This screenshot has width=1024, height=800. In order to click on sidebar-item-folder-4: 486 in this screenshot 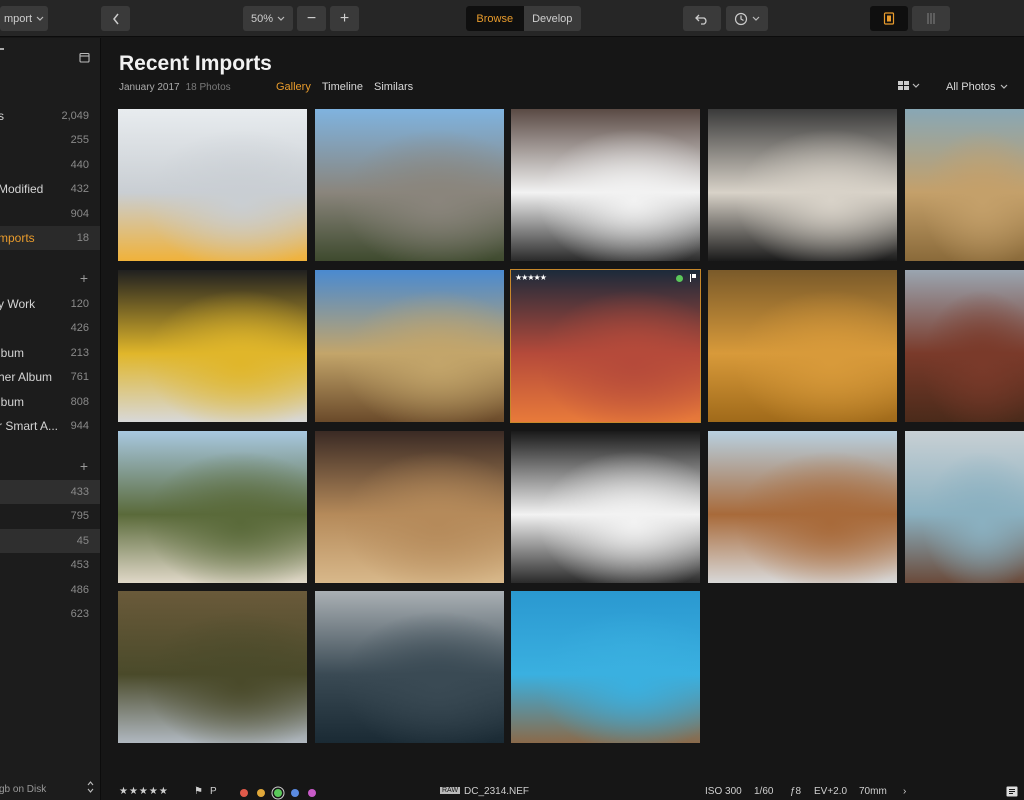, I will do `click(50, 590)`.